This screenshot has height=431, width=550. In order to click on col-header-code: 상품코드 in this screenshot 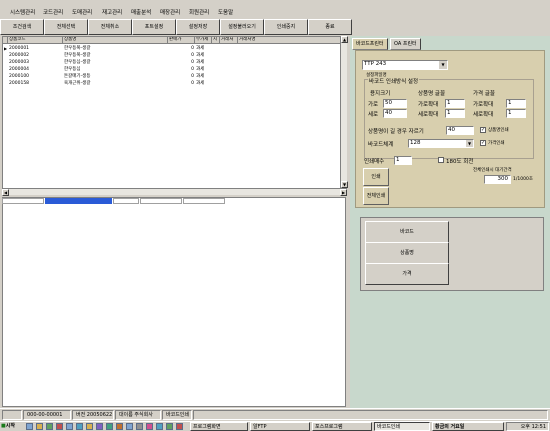, I will do `click(35, 40)`.